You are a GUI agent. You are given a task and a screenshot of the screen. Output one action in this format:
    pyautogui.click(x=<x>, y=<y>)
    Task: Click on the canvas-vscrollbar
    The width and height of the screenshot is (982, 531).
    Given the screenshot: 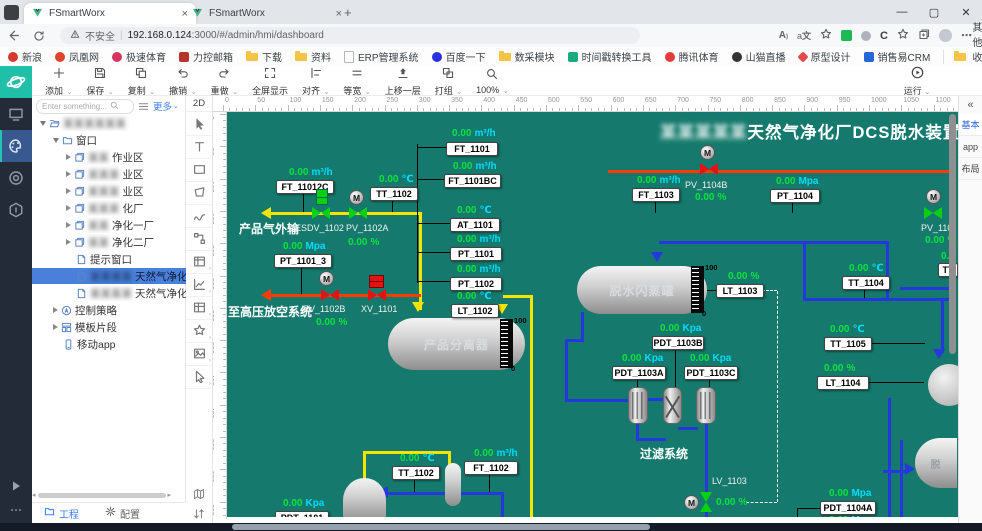 What is the action you would take?
    pyautogui.click(x=952, y=234)
    